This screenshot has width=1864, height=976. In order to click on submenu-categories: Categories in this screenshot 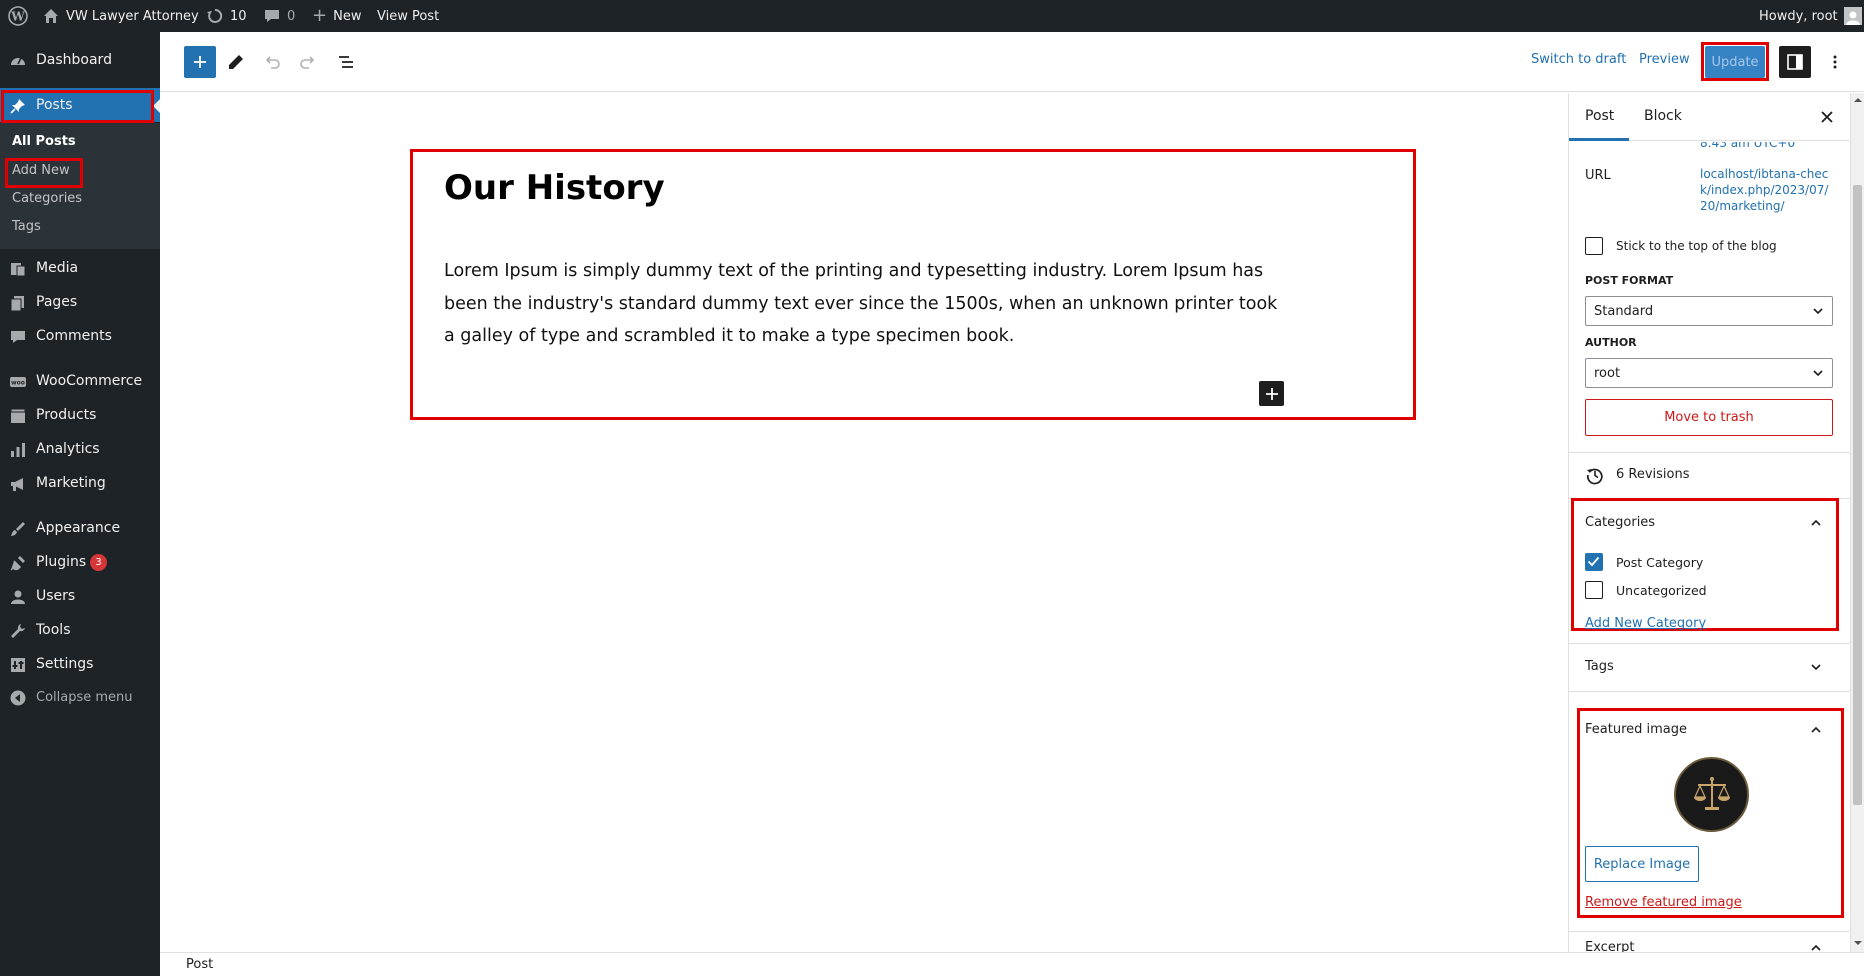, I will do `click(47, 198)`.